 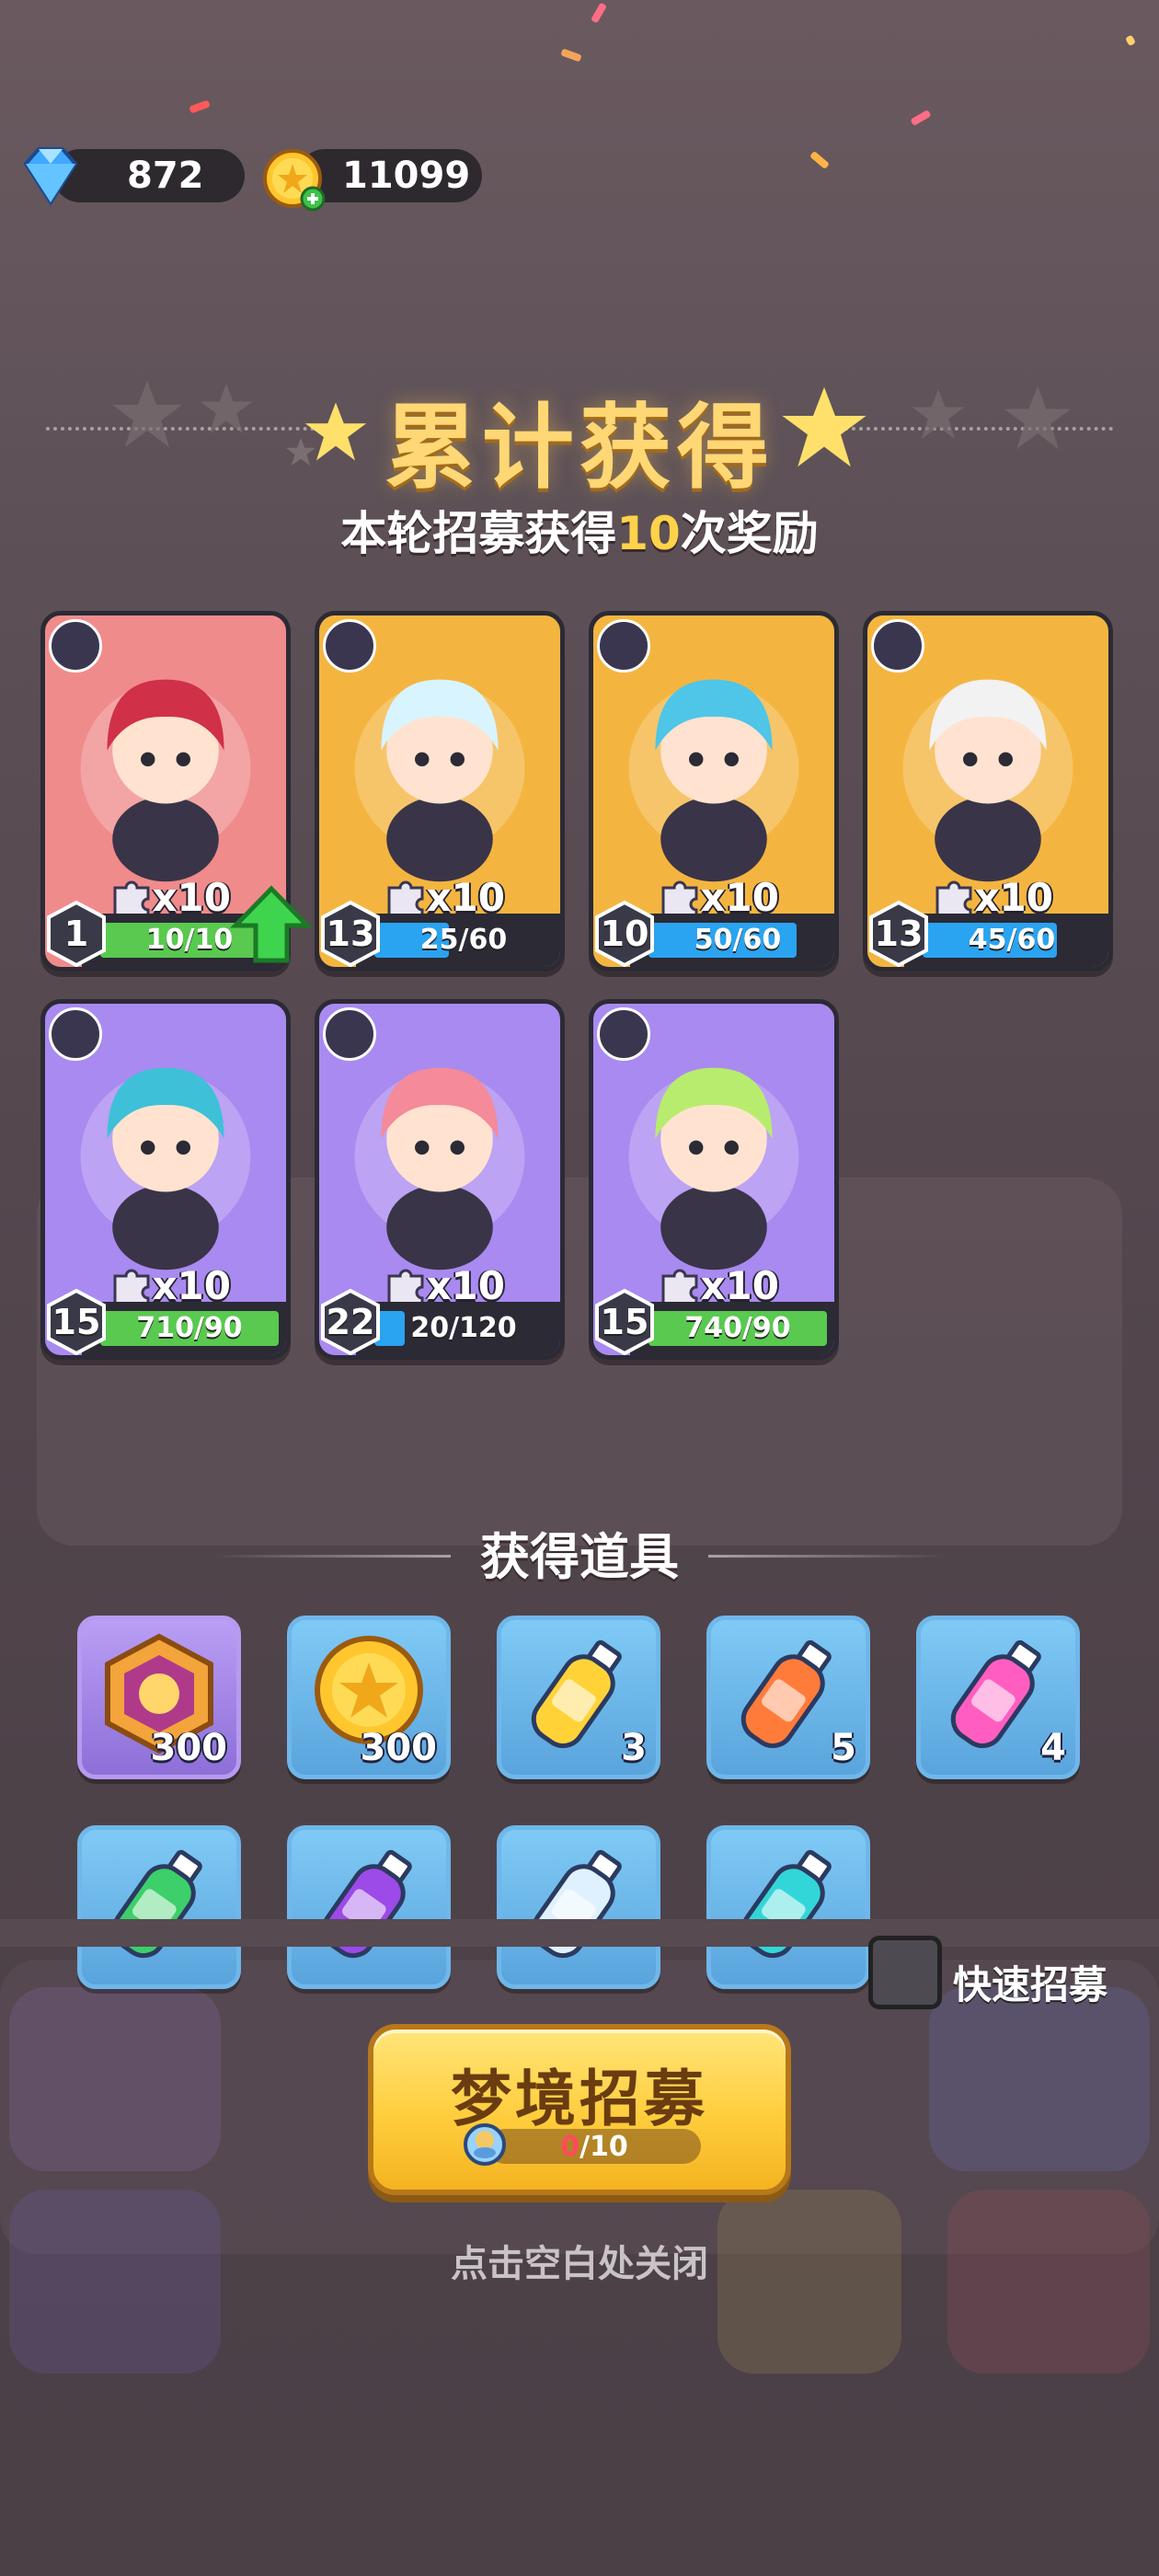 I want to click on fragment-progress-bar: 740/90, so click(x=732, y=1328).